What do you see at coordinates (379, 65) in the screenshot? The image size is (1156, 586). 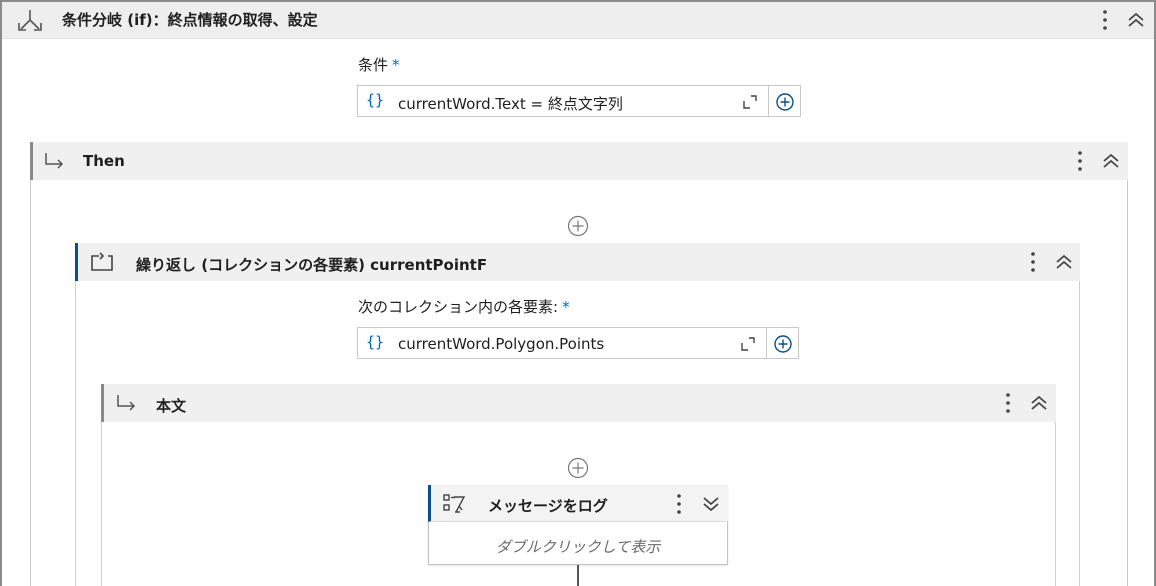 I see `condition-label: 条件 *` at bounding box center [379, 65].